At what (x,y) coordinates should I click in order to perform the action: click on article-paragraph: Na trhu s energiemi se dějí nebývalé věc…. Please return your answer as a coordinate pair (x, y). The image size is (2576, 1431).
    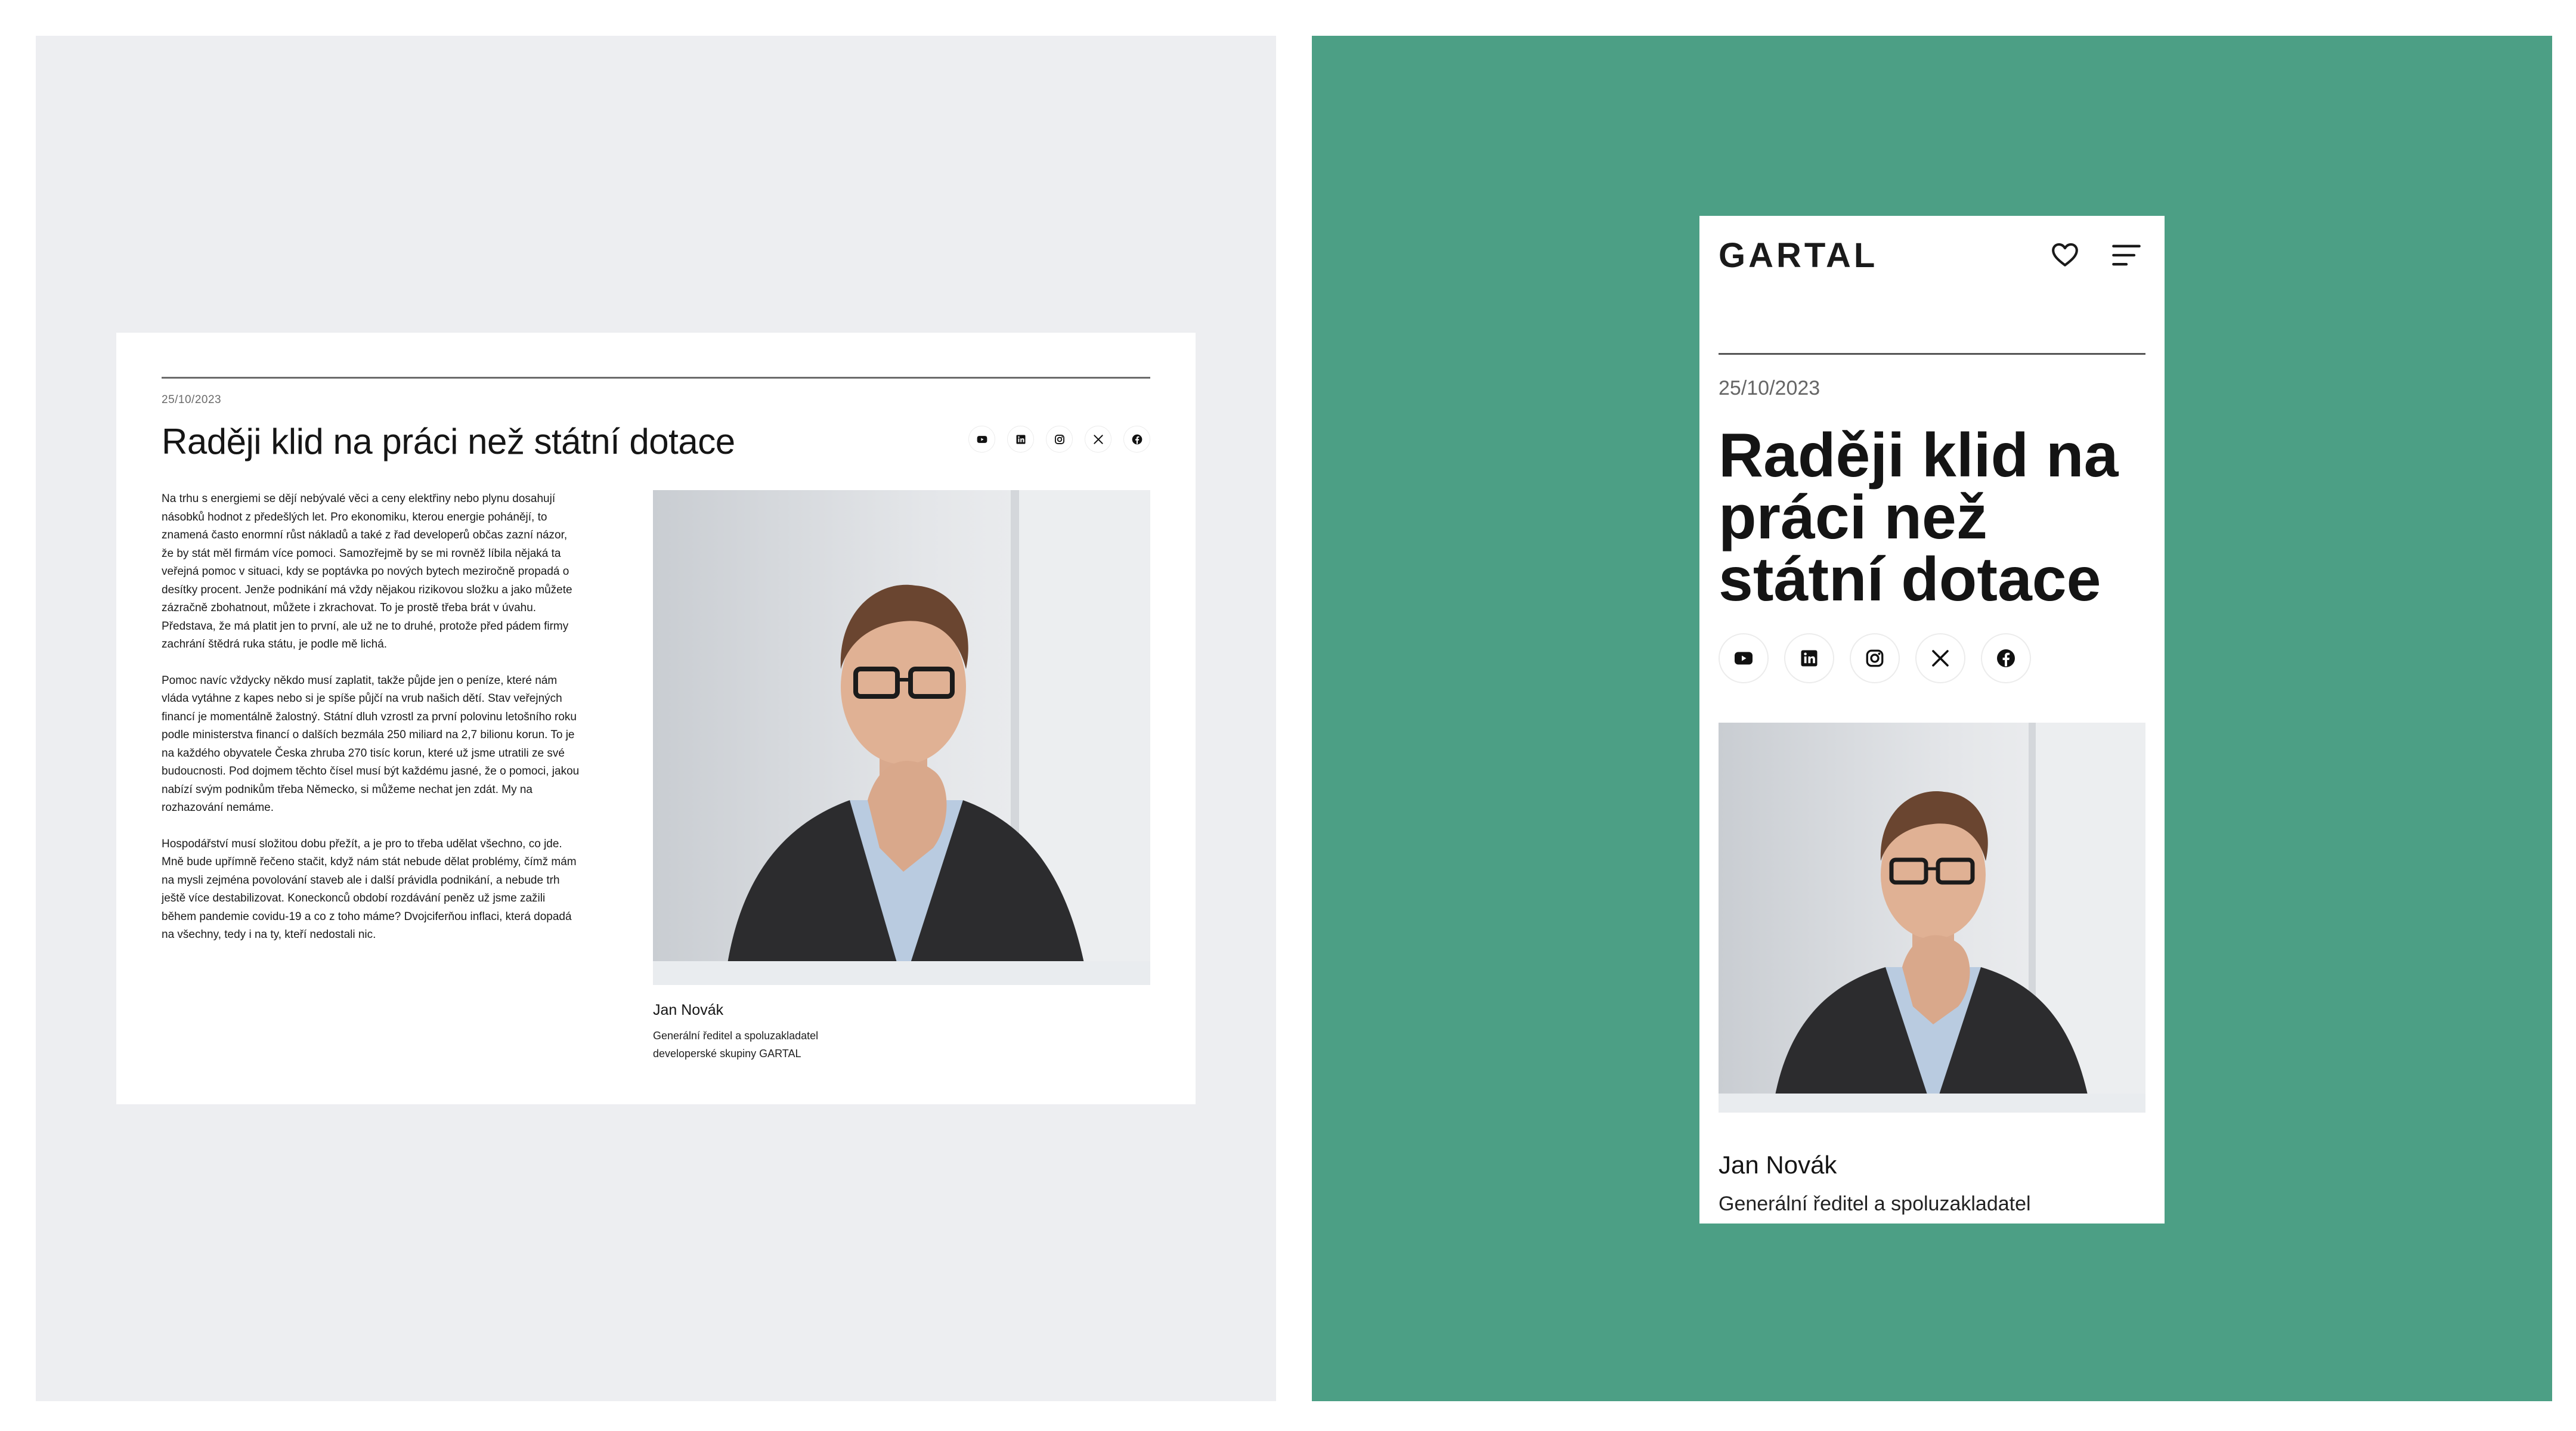
    Looking at the image, I should click on (367, 572).